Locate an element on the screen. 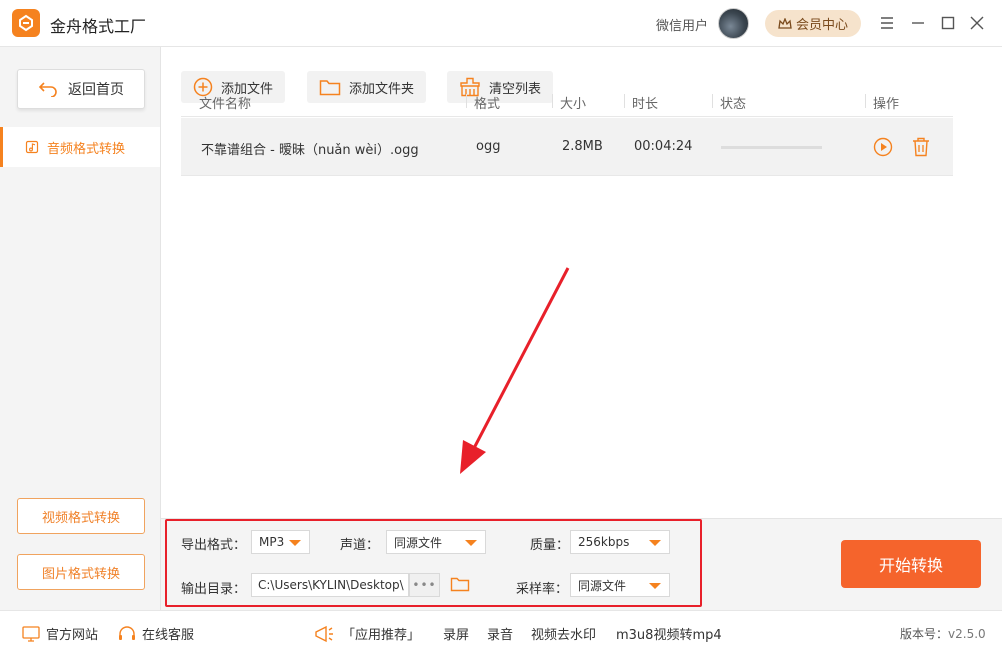 The width and height of the screenshot is (1002, 652). channel-select: 同源文件 is located at coordinates (436, 542).